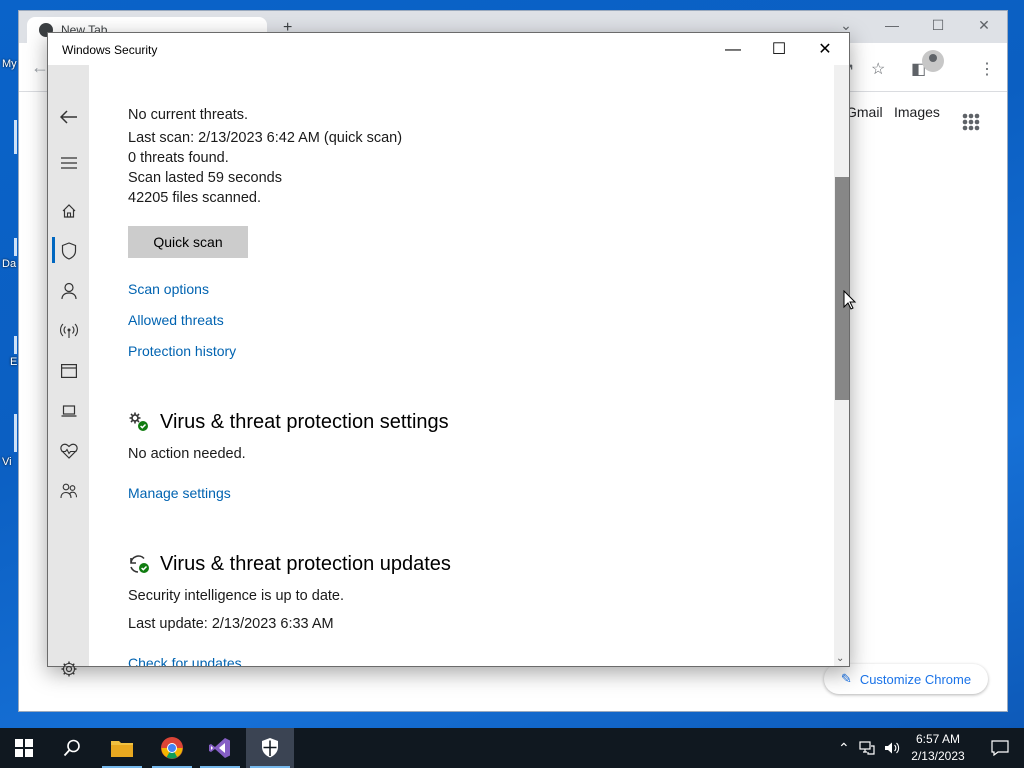  What do you see at coordinates (938, 739) in the screenshot?
I see `clock-time: 6:57 AM` at bounding box center [938, 739].